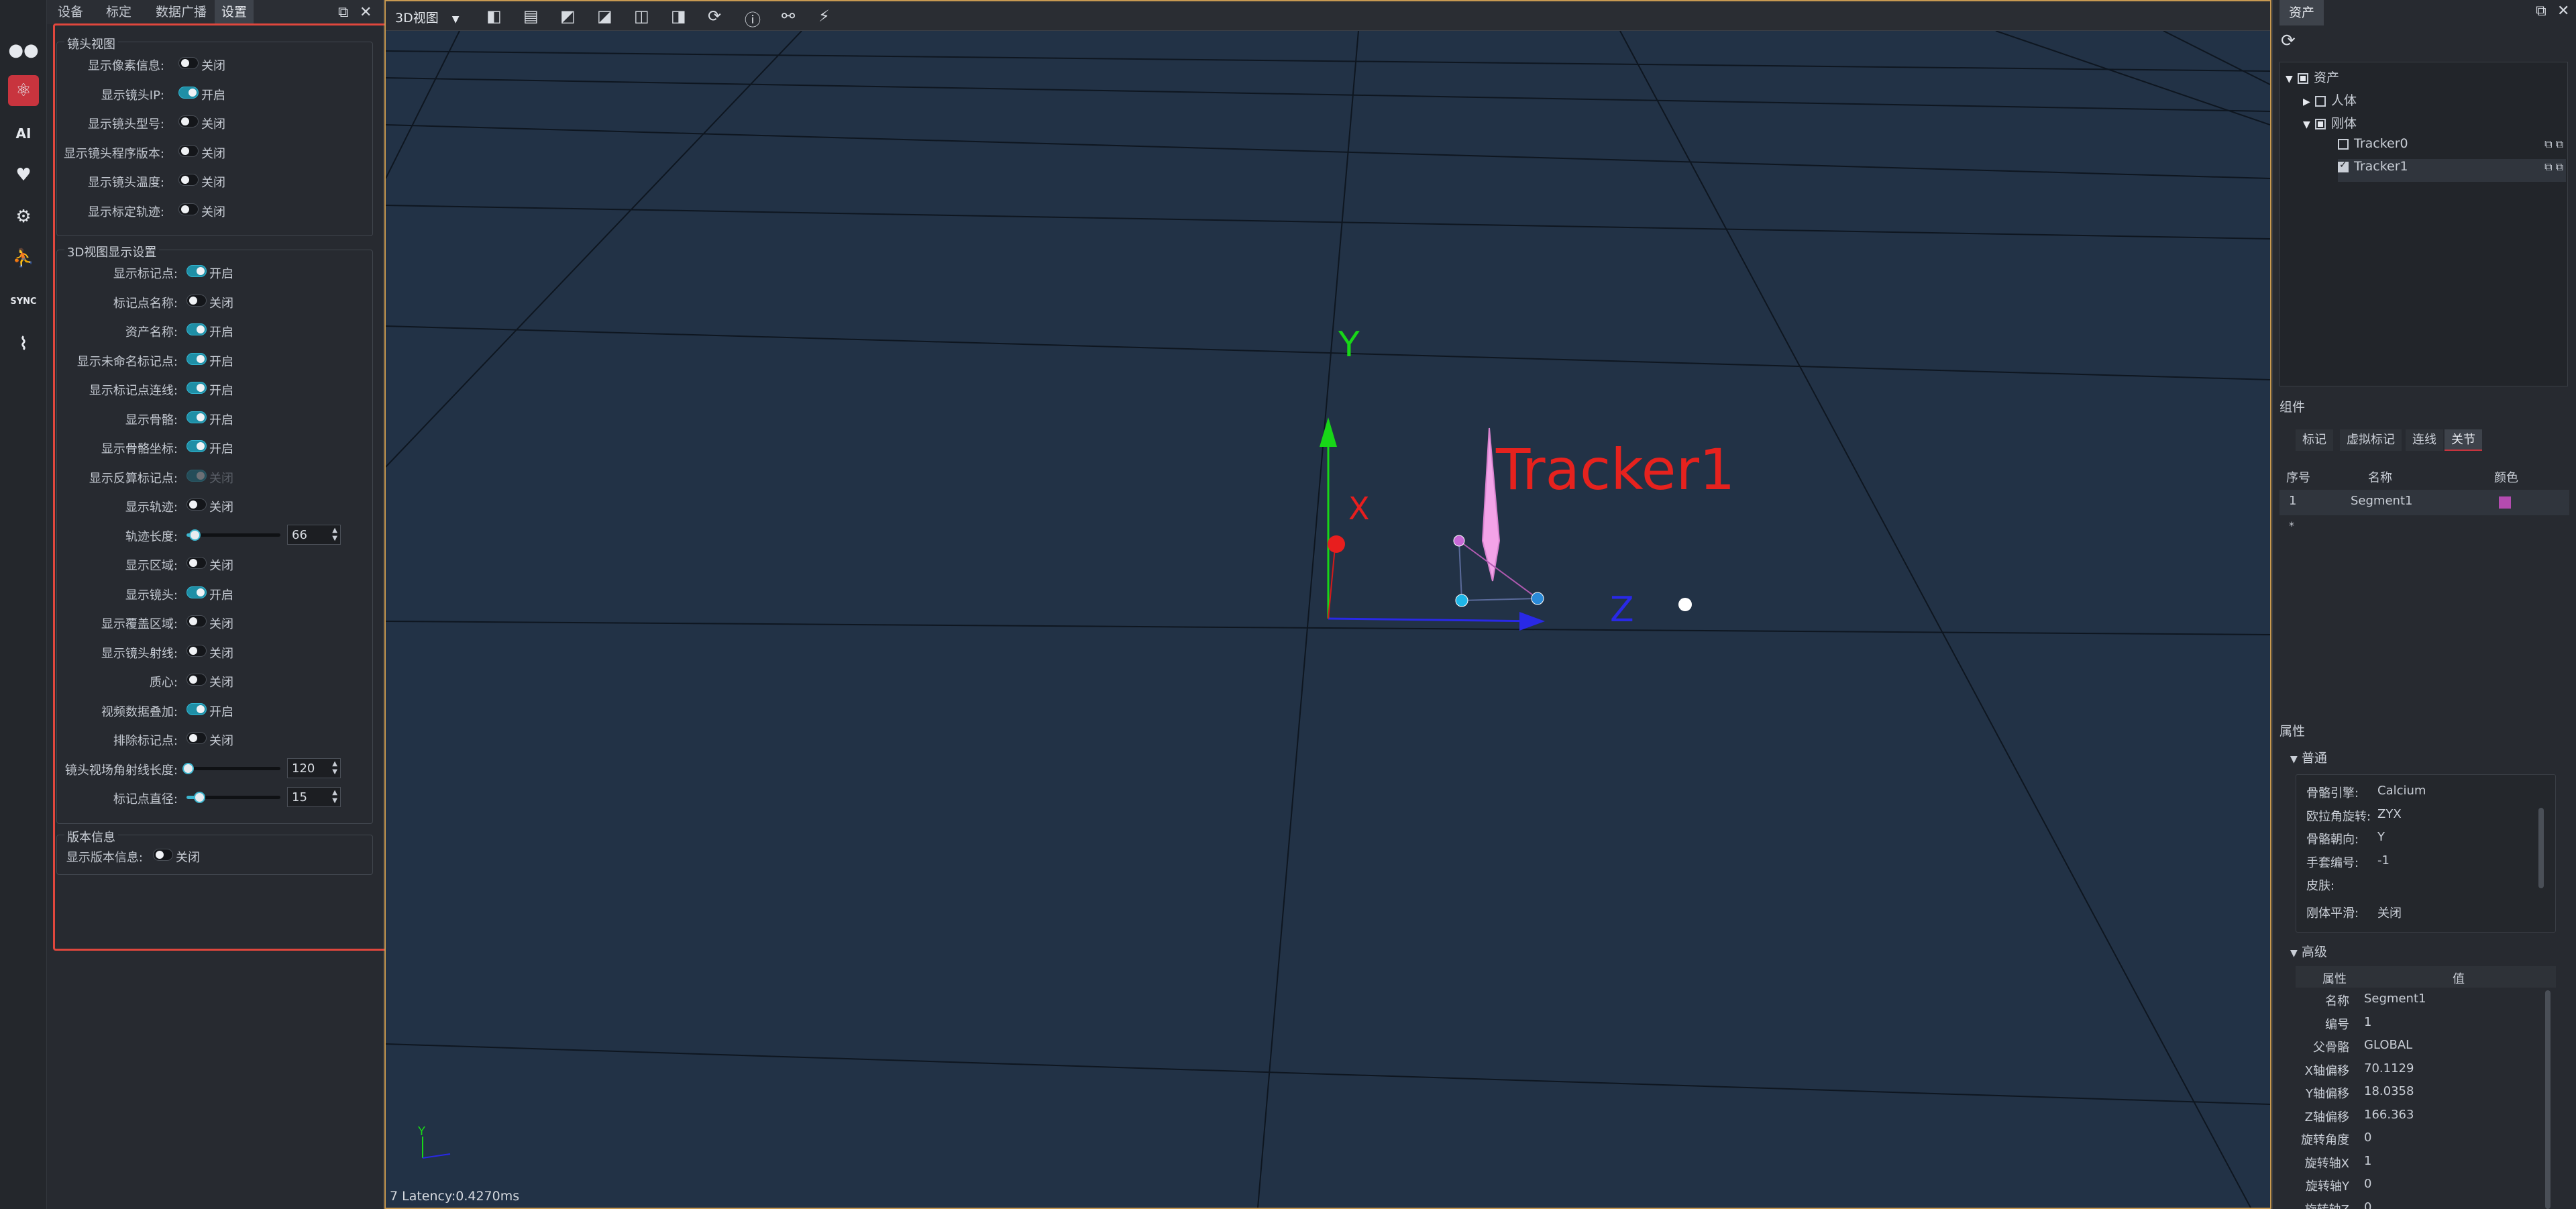  What do you see at coordinates (23, 90) in the screenshot?
I see `tracking-icon: ⚛` at bounding box center [23, 90].